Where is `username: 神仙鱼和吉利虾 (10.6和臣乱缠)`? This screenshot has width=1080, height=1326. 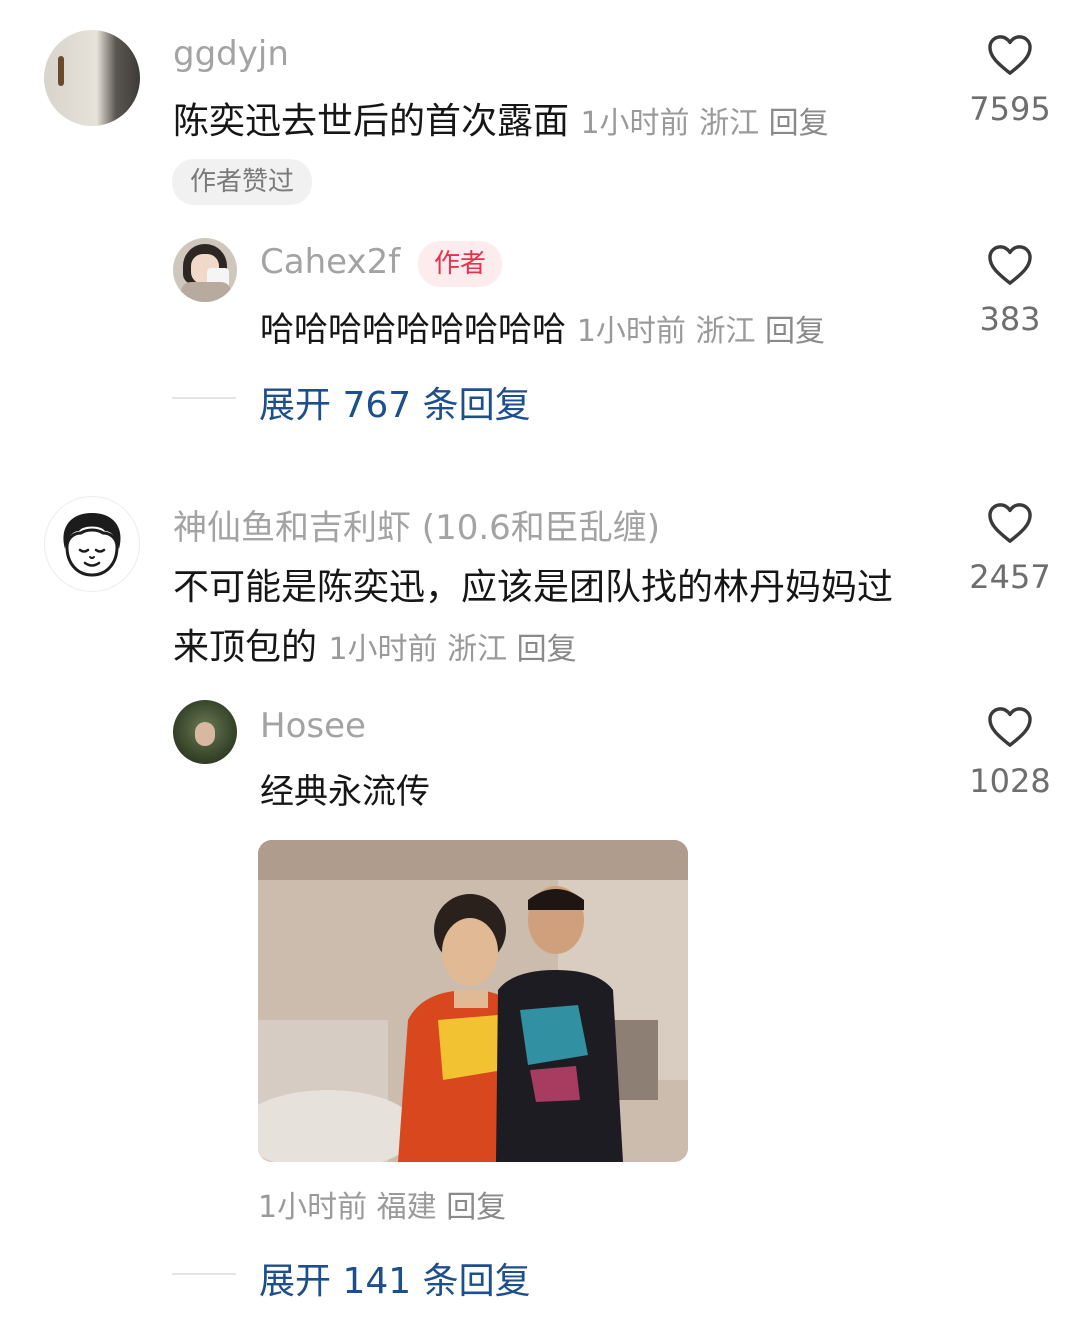 username: 神仙鱼和吉利虾 (10.6和臣乱缠) is located at coordinates (416, 524).